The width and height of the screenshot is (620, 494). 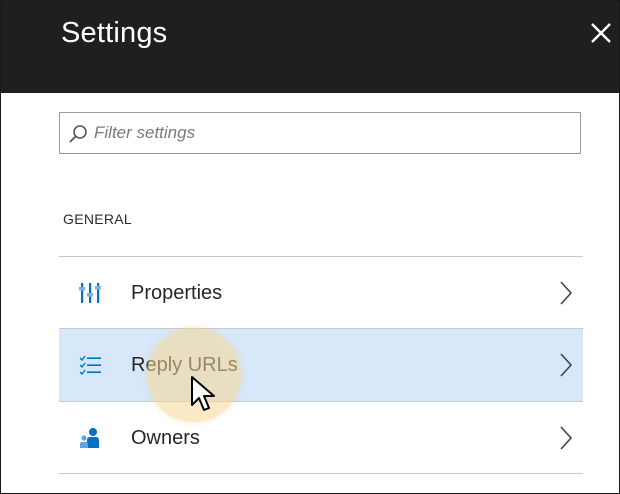 I want to click on close-button, so click(x=601, y=32).